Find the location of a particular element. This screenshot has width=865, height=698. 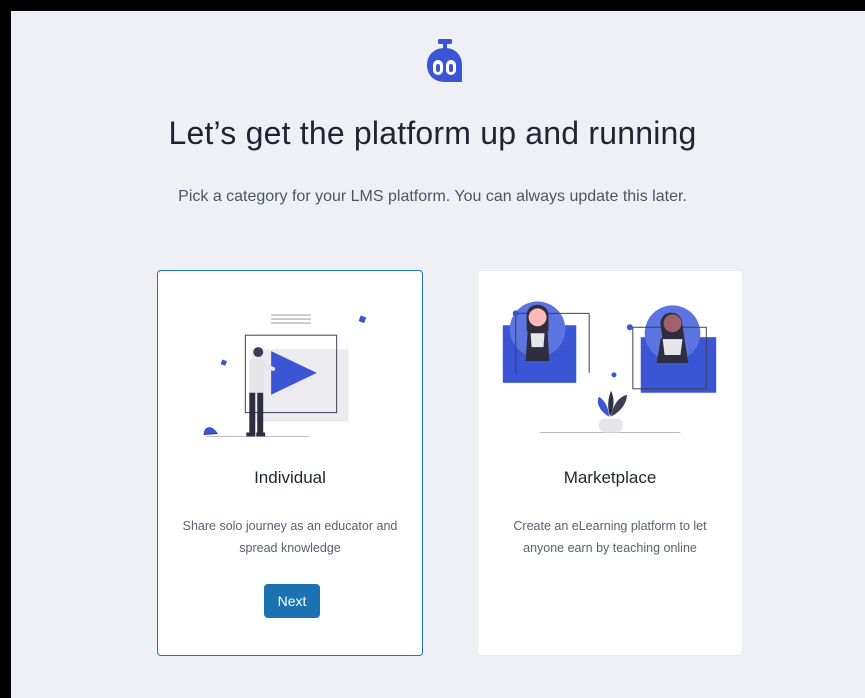

marketplace-illustration is located at coordinates (609, 367).